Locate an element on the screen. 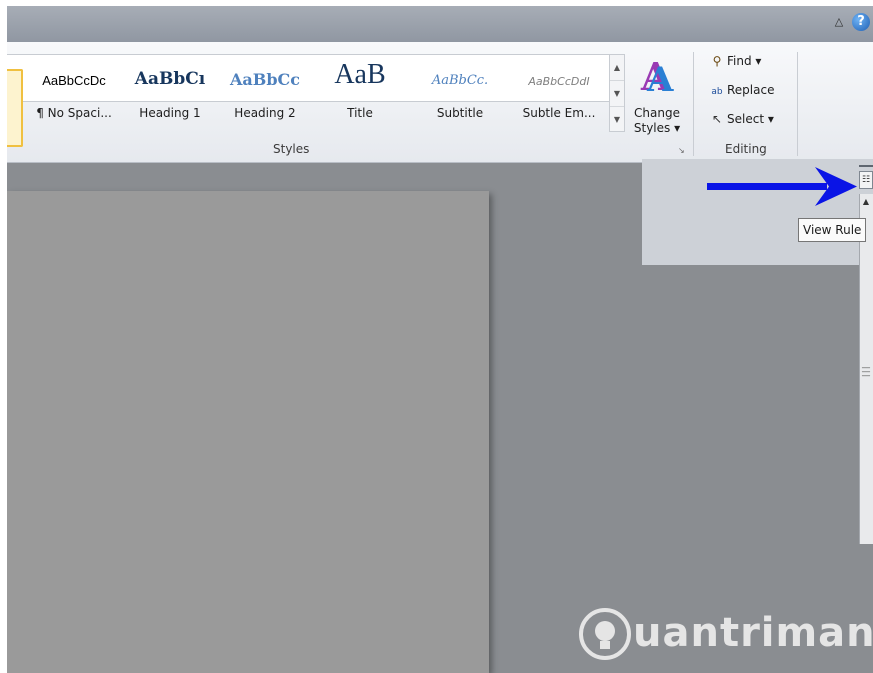  change-styles-button: A A Change Styles ▾ is located at coordinates (657, 96).